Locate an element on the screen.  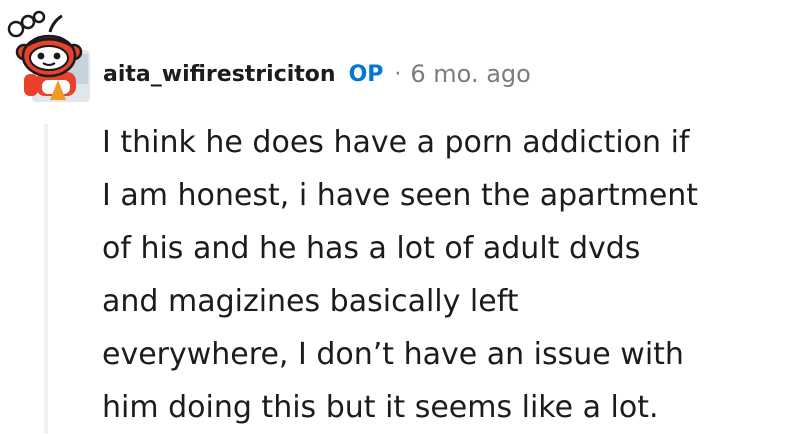
avatar-graphic is located at coordinates (48, 56).